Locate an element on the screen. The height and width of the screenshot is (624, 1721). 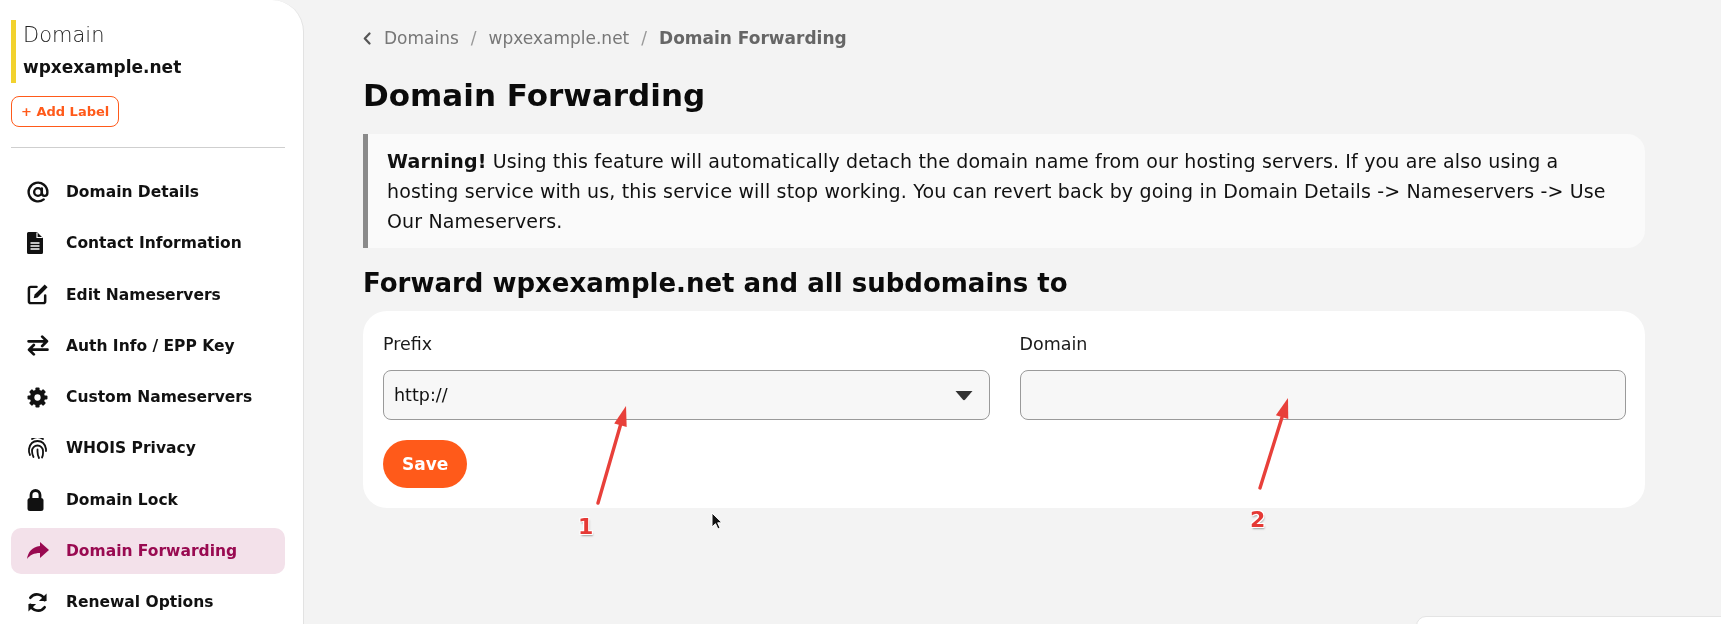
sidebar-item: Custom Nameservers is located at coordinates (148, 397).